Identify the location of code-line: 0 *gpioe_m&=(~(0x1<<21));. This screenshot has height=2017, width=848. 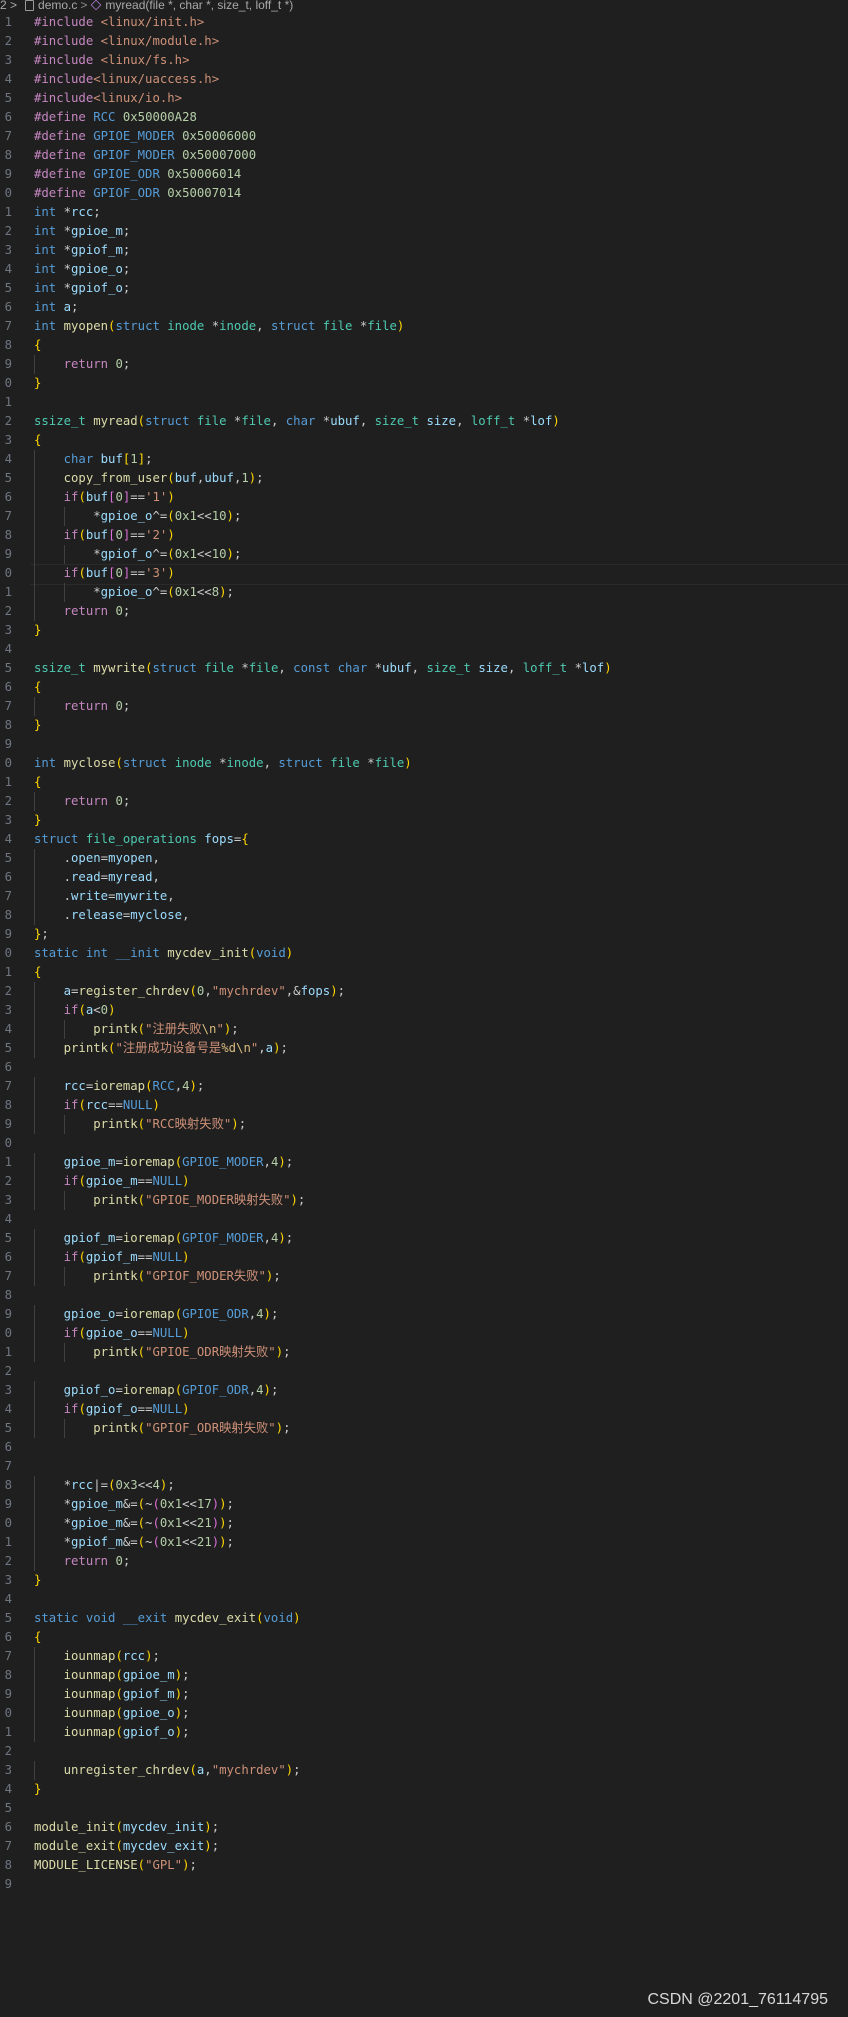
(424, 1523).